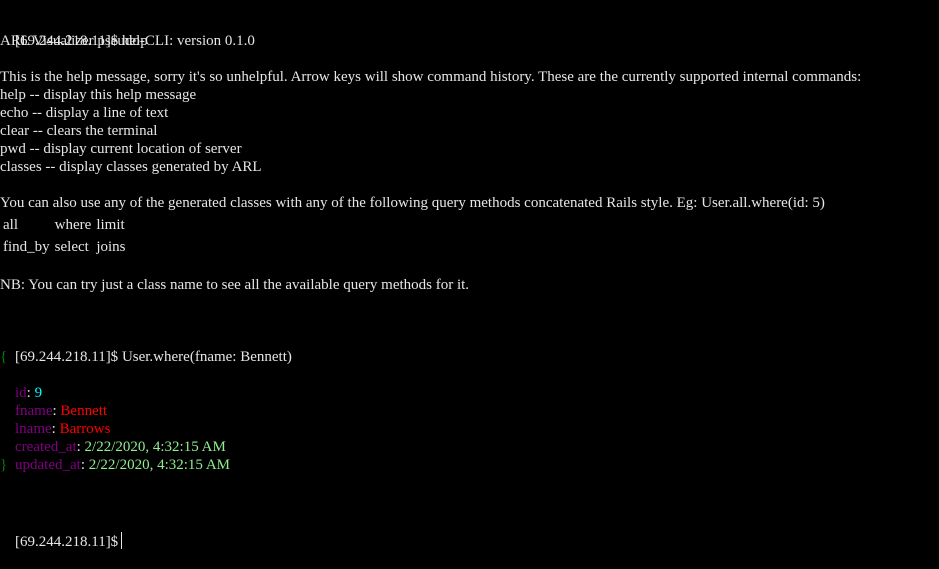 Image resolution: width=939 pixels, height=569 pixels. What do you see at coordinates (98, 95) in the screenshot?
I see `help-command-help: help -- display this help message` at bounding box center [98, 95].